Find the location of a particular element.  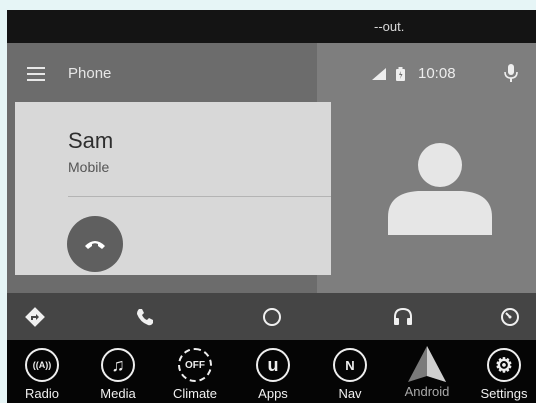

radio-label: Radio is located at coordinates (42, 393).